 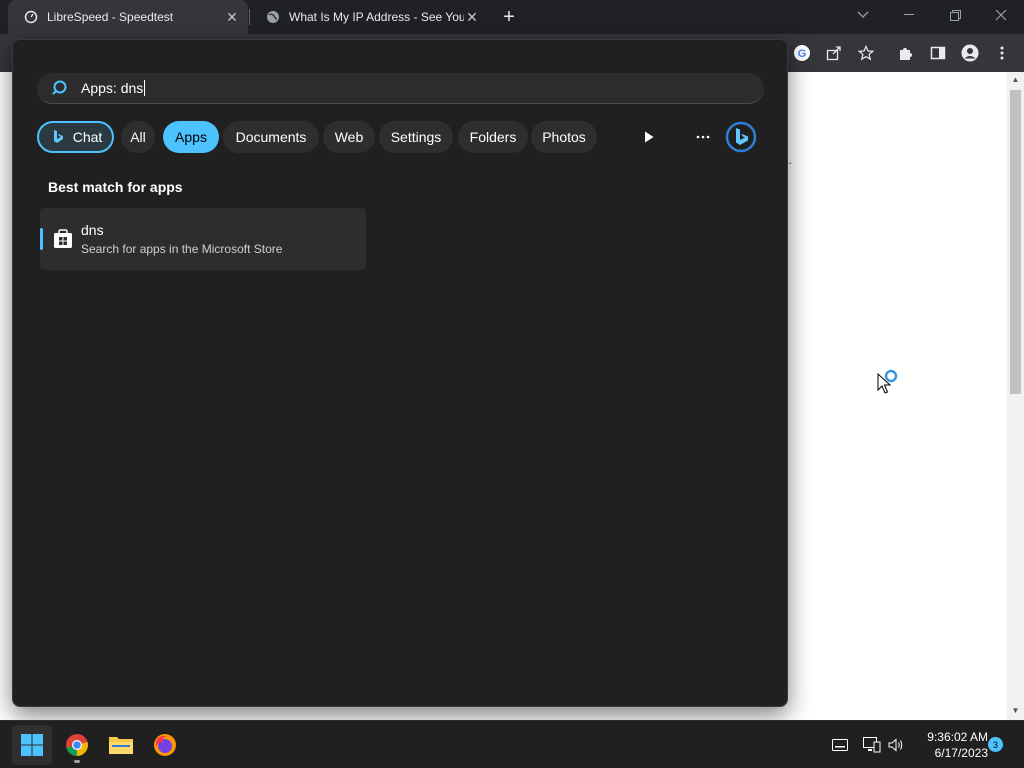 What do you see at coordinates (970, 53) in the screenshot?
I see `profile-avatar-icon` at bounding box center [970, 53].